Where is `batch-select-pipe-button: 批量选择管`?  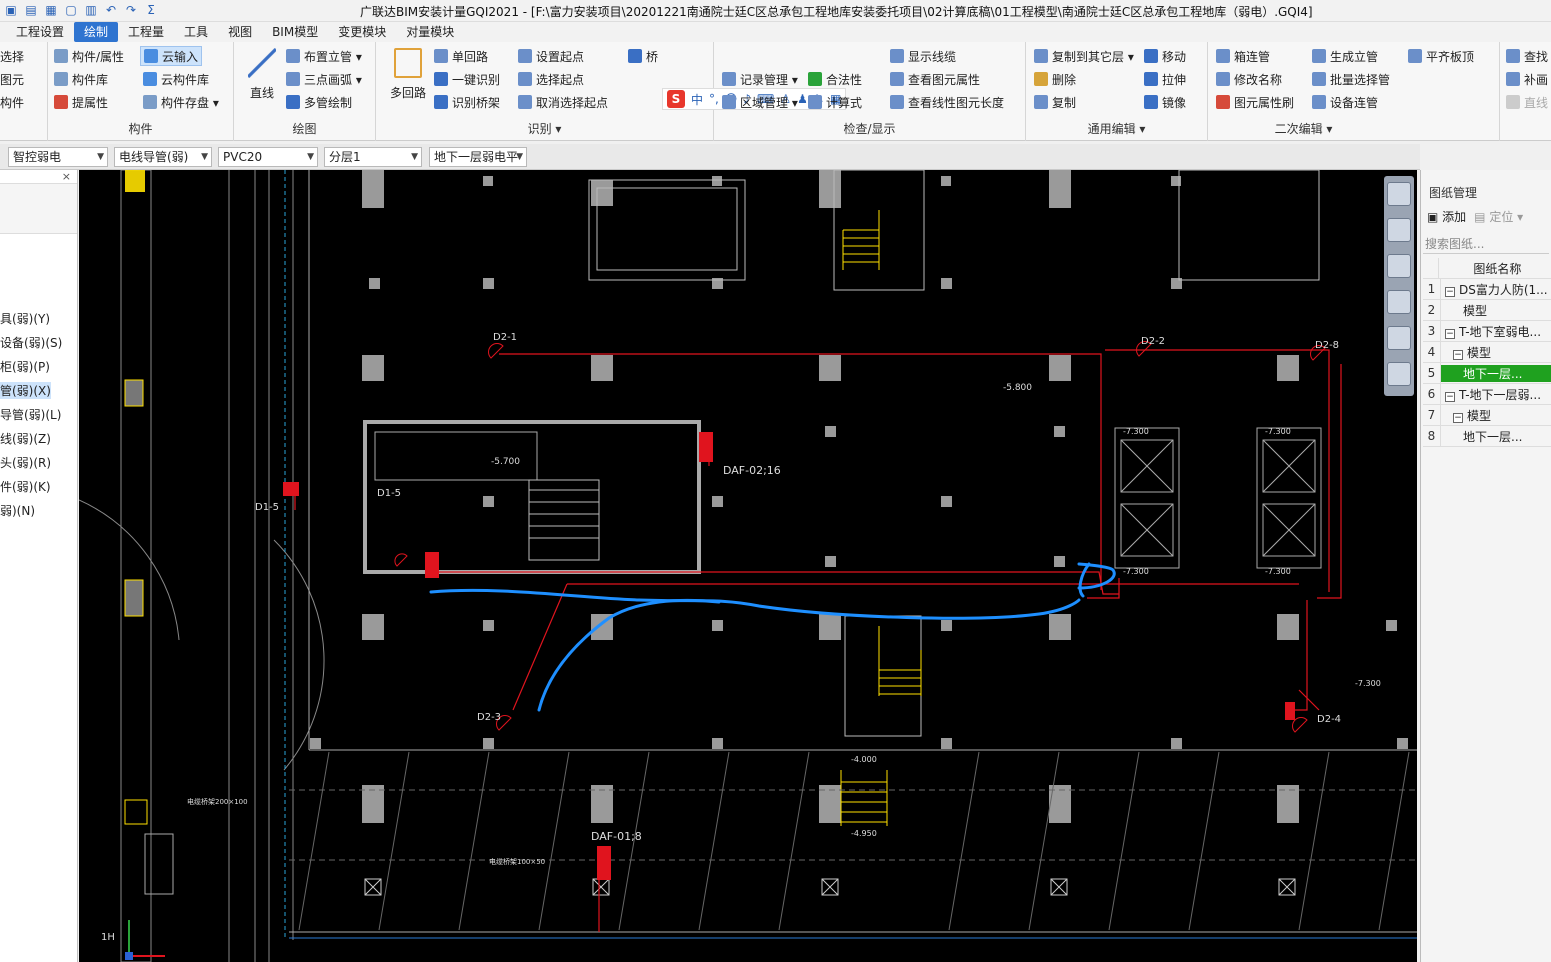
batch-select-pipe-button: 批量选择管 is located at coordinates (1351, 79).